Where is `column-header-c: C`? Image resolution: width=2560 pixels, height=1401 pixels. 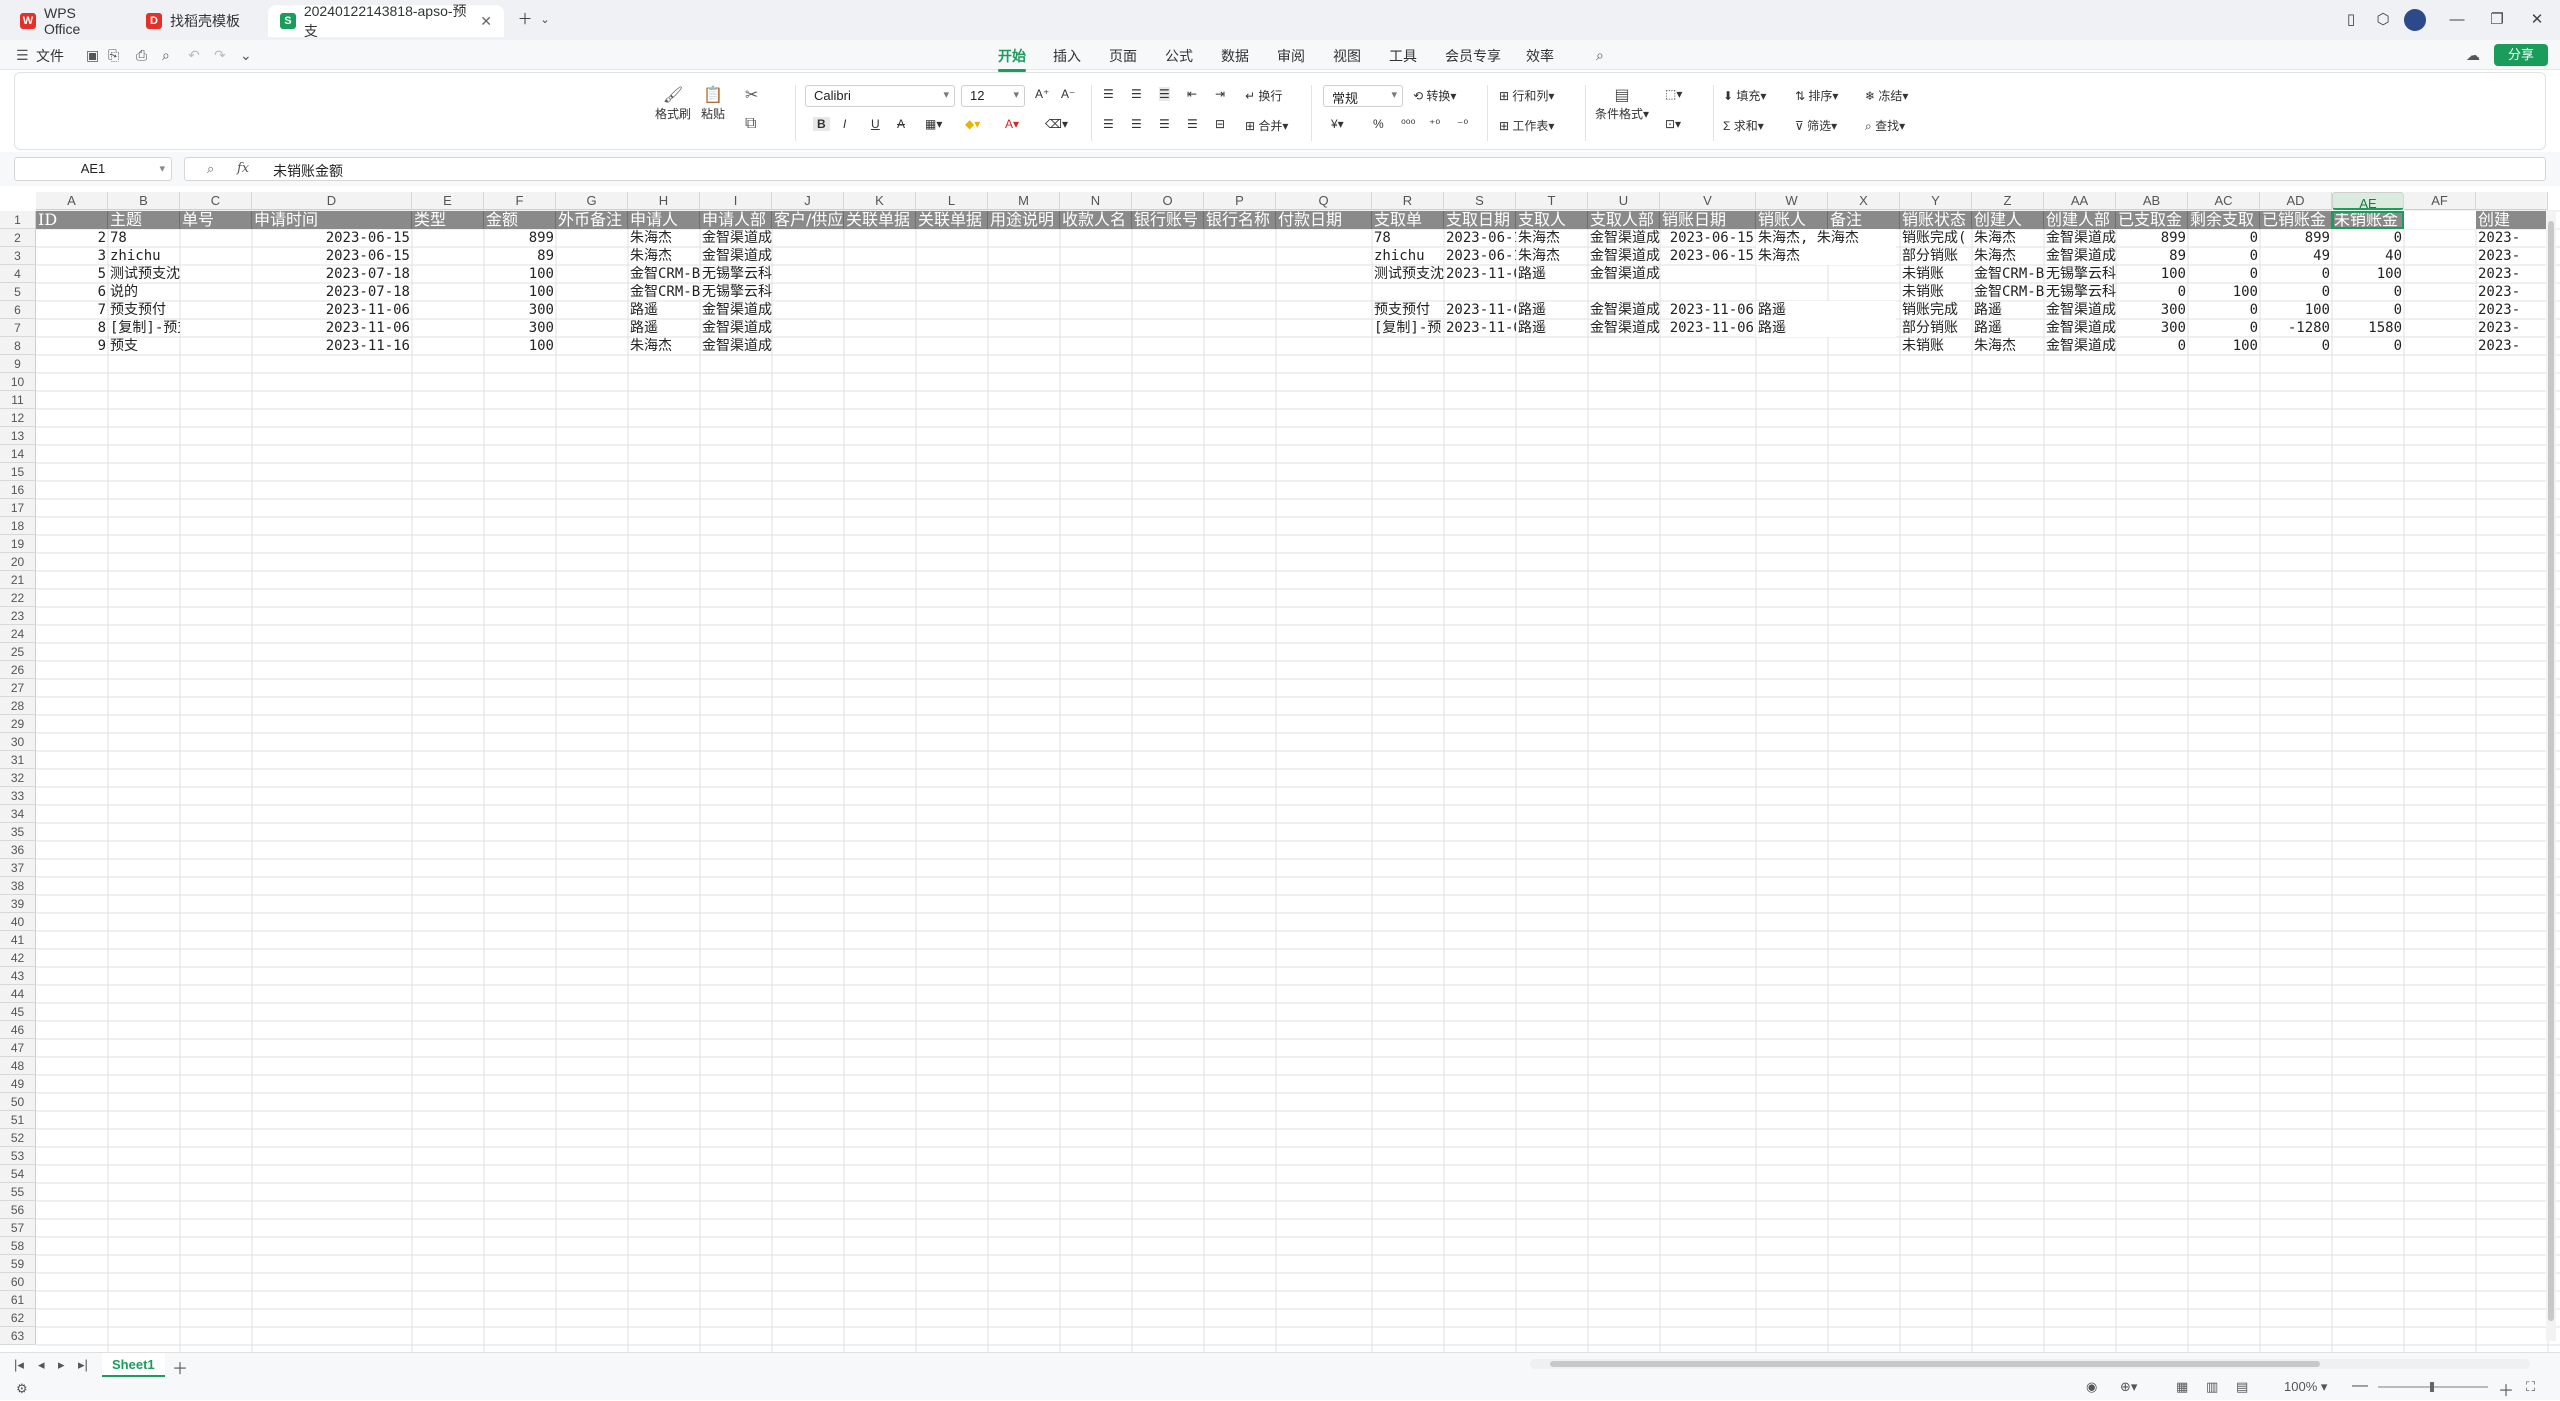 column-header-c: C is located at coordinates (216, 201).